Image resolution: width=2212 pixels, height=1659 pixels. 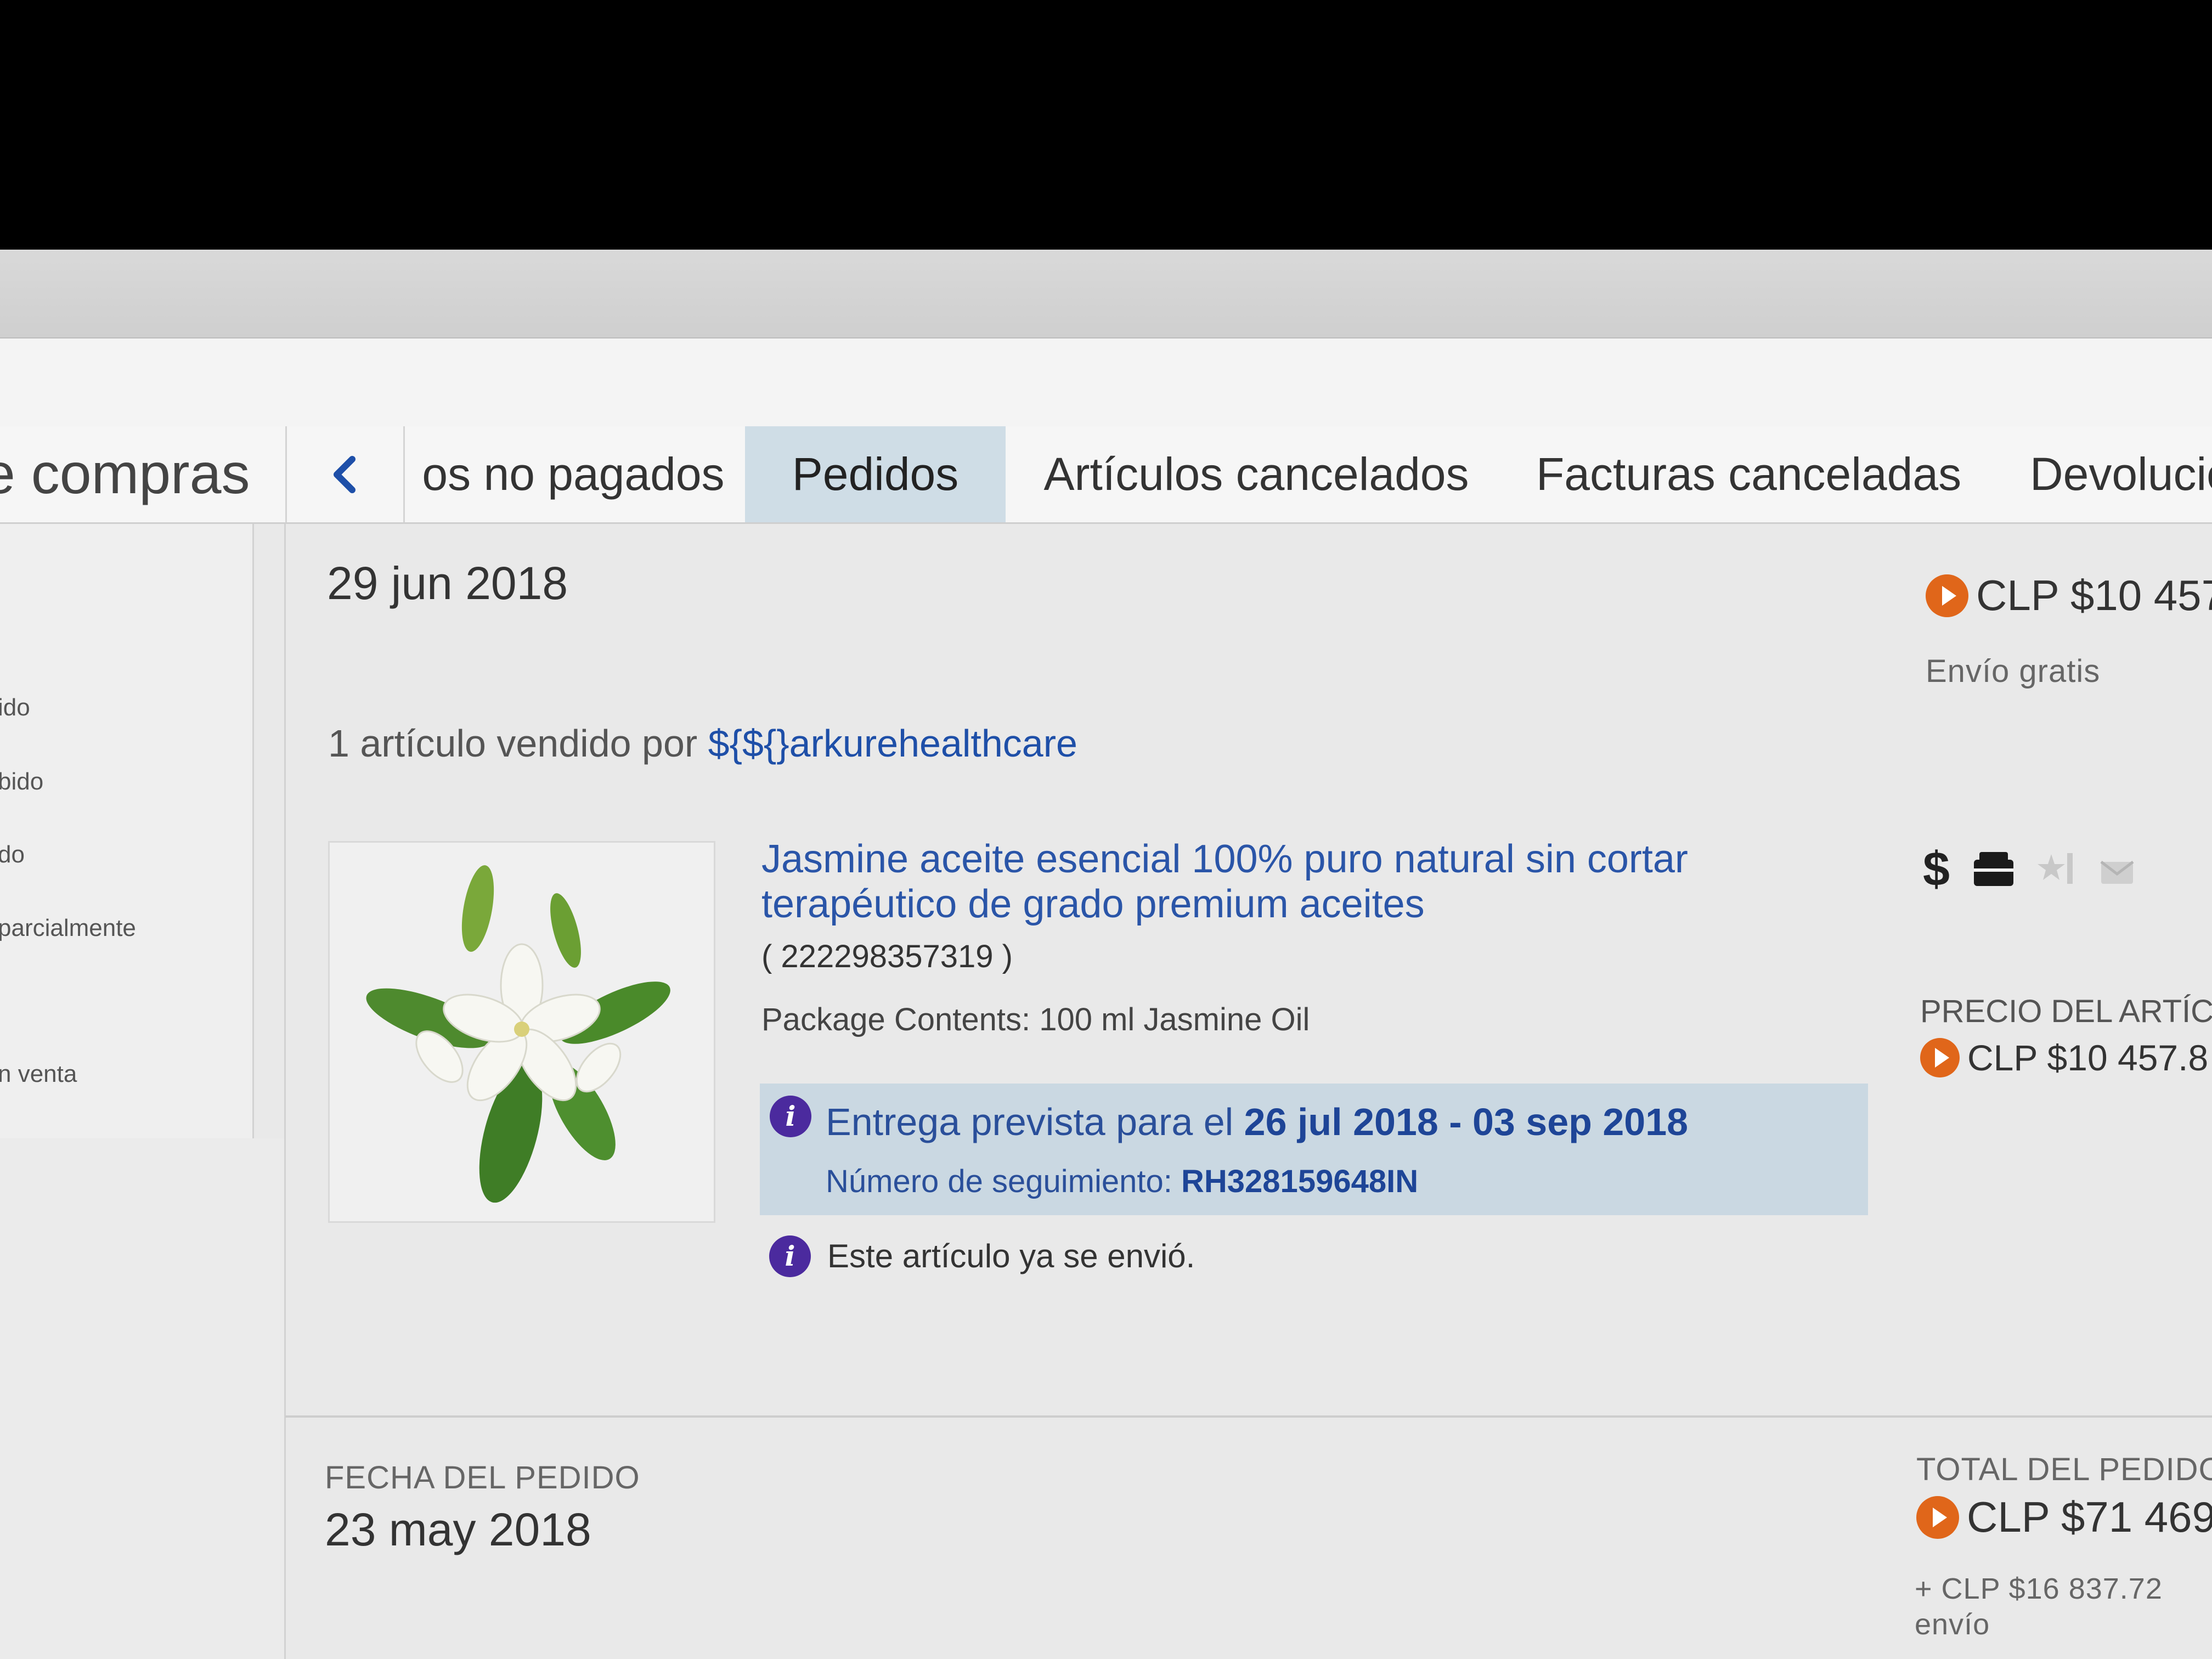 What do you see at coordinates (13, 854) in the screenshot?
I see `sidebar-item: do` at bounding box center [13, 854].